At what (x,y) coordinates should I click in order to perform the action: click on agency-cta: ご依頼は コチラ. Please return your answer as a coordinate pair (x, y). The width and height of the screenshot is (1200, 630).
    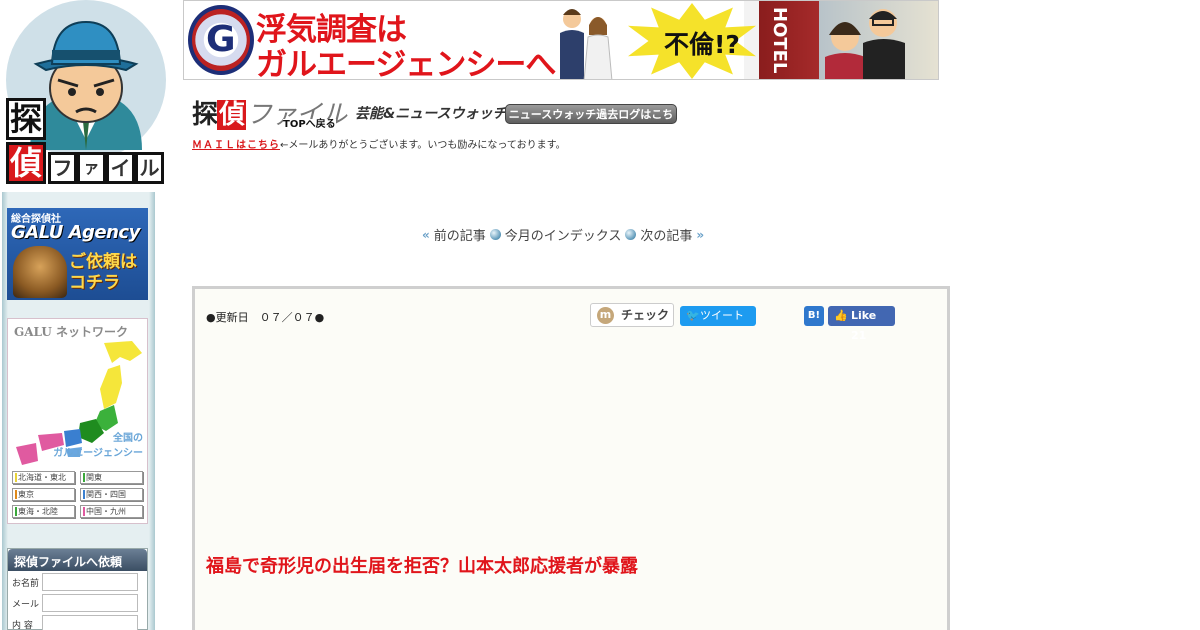
    Looking at the image, I should click on (103, 273).